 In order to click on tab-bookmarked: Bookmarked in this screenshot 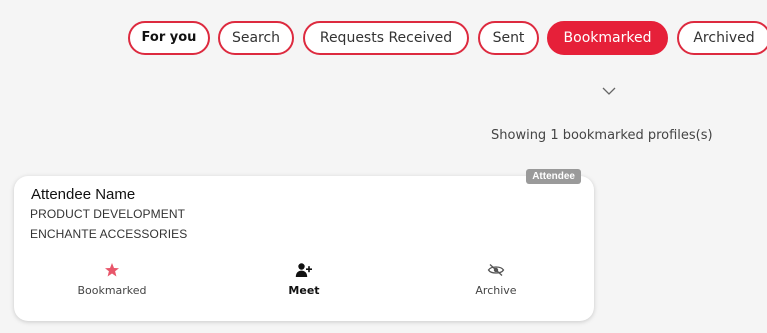, I will do `click(607, 38)`.